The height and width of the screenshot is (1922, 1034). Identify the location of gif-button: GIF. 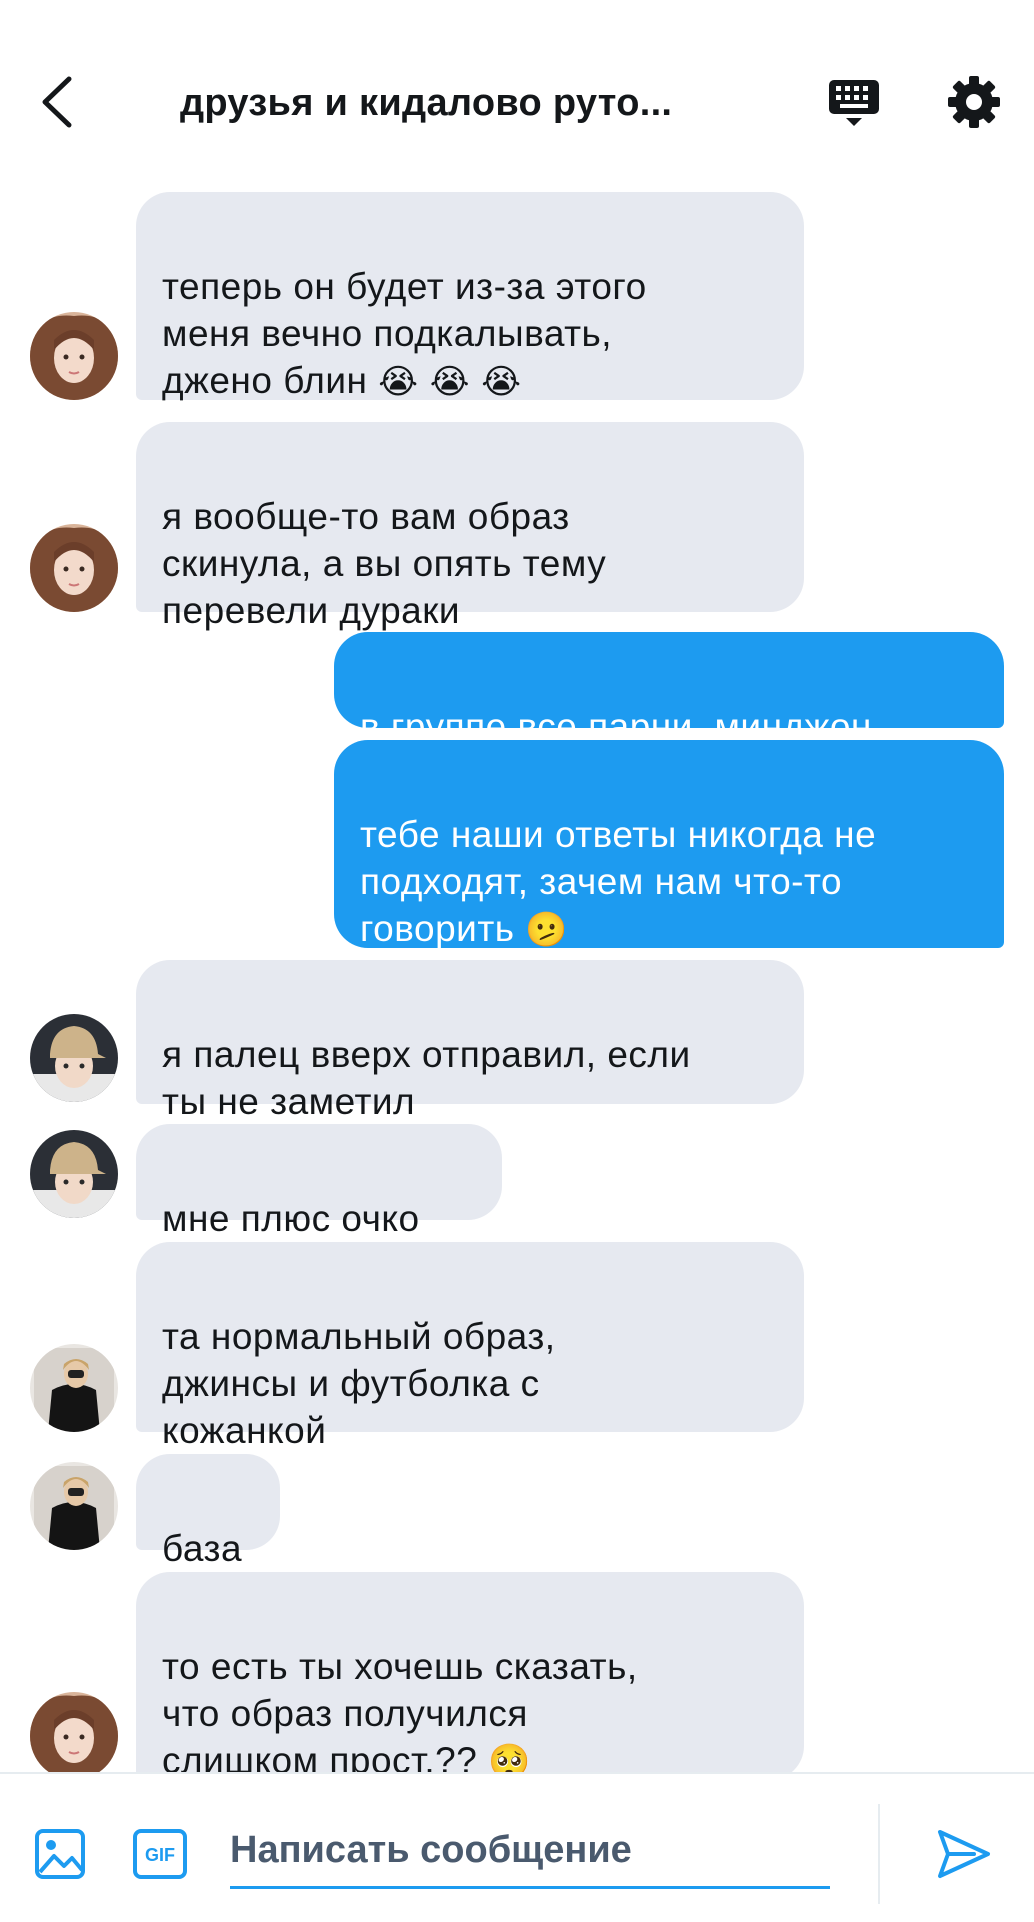
(160, 1854).